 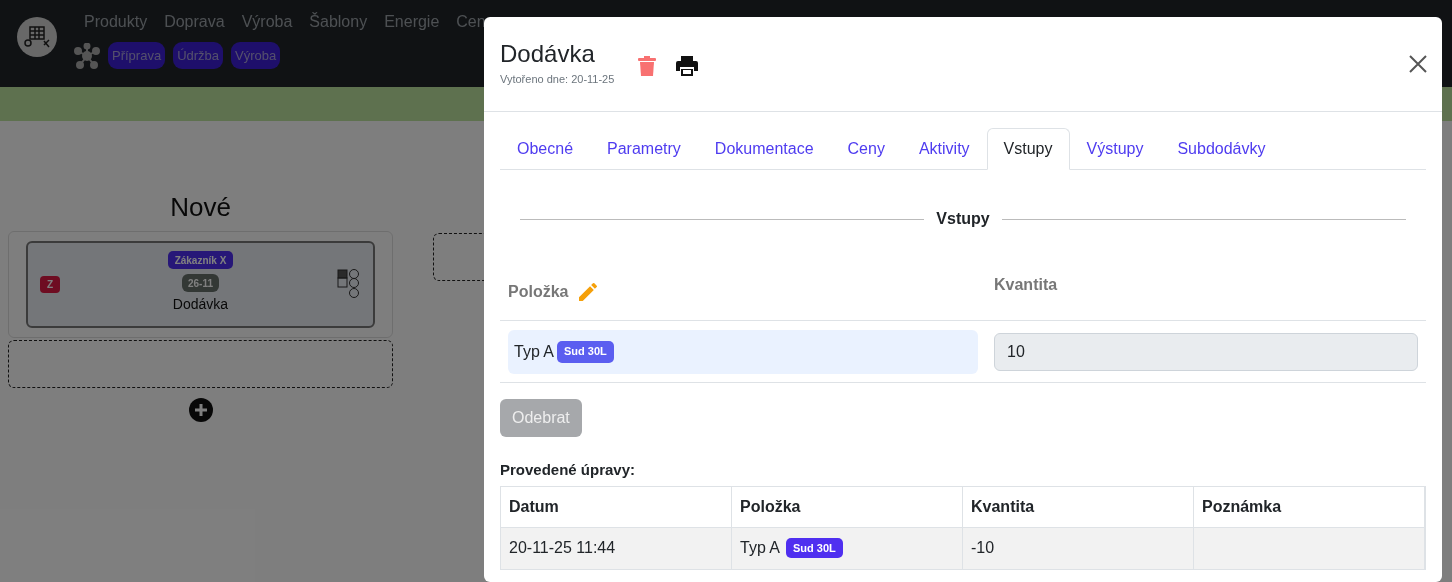 I want to click on nav-link: Produkty, so click(x=116, y=22).